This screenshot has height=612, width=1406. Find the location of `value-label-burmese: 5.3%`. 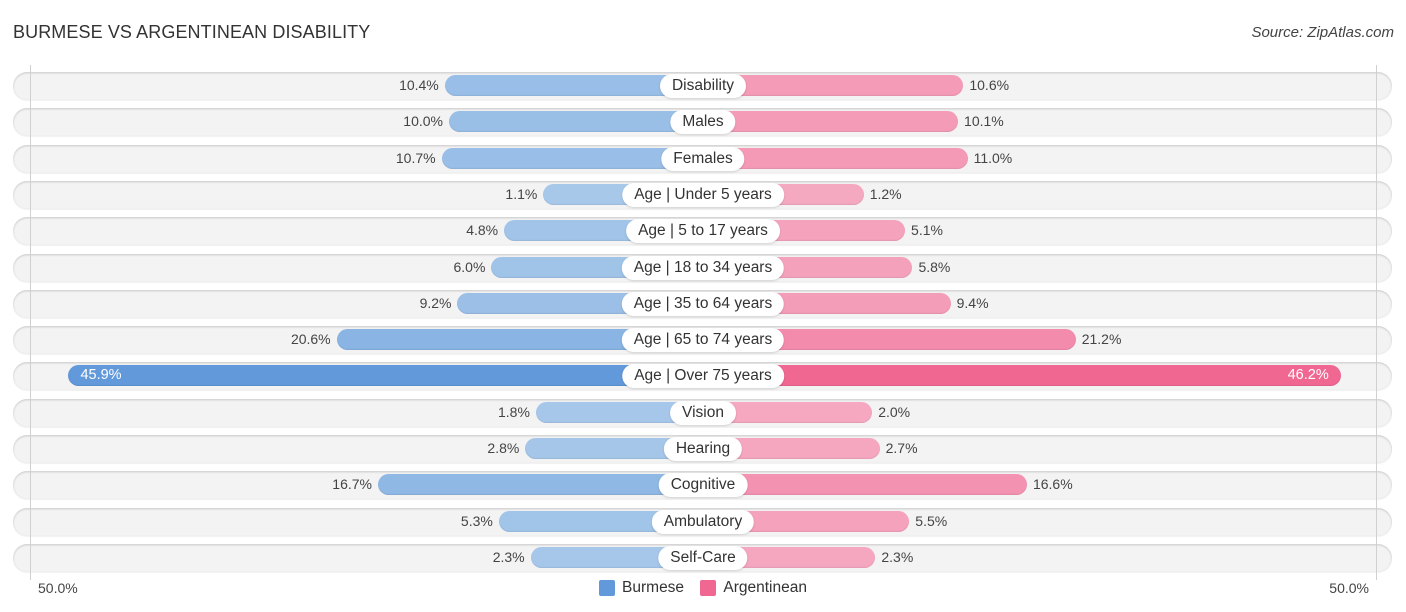

value-label-burmese: 5.3% is located at coordinates (476, 521).